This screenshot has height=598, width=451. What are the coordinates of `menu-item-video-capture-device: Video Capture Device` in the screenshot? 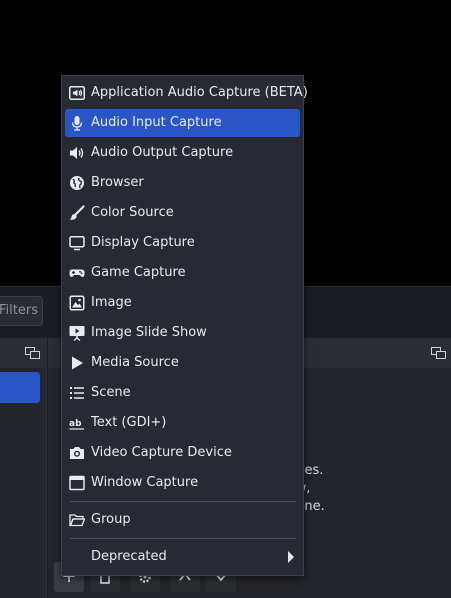 It's located at (182, 453).